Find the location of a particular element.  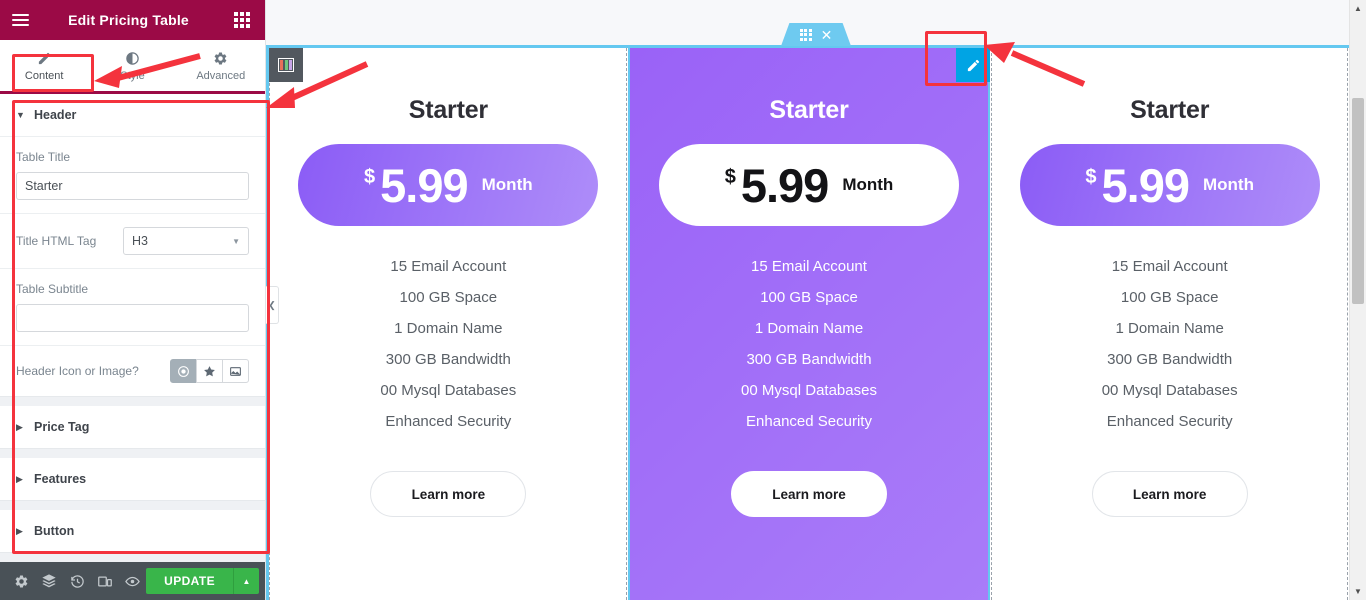

close-x-icon: ✕ is located at coordinates (827, 35).